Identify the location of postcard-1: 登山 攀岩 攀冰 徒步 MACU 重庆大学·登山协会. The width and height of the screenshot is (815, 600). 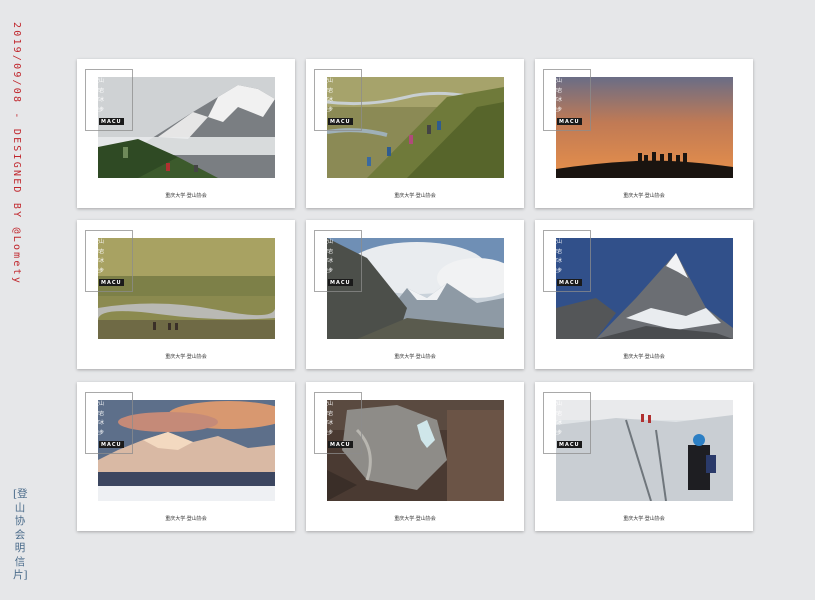
(186, 133).